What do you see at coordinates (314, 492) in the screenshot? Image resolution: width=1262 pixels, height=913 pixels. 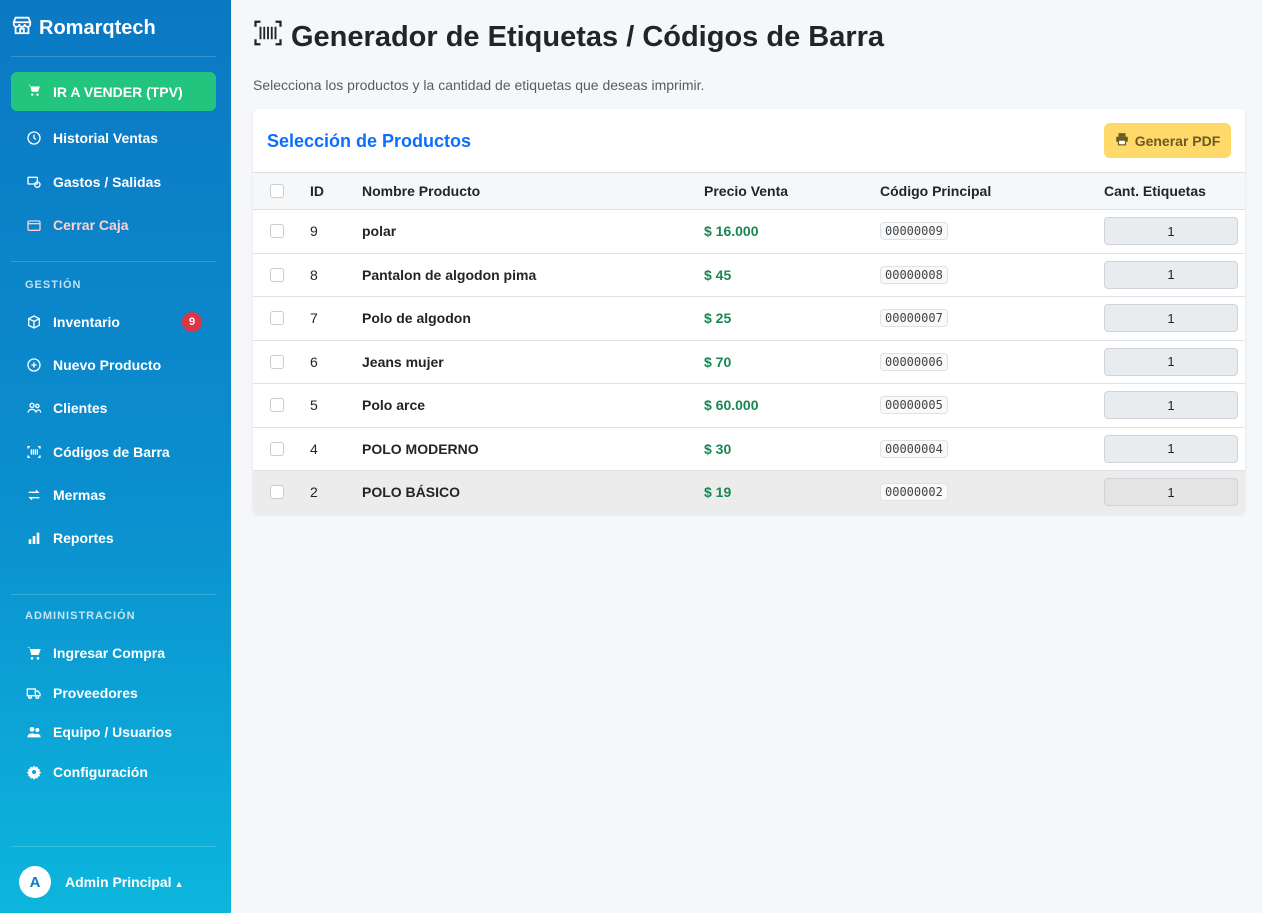 I see `row-id: 2` at bounding box center [314, 492].